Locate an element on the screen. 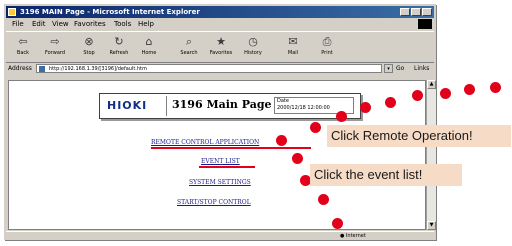  stop-icon: ⊗ is located at coordinates (89, 41).